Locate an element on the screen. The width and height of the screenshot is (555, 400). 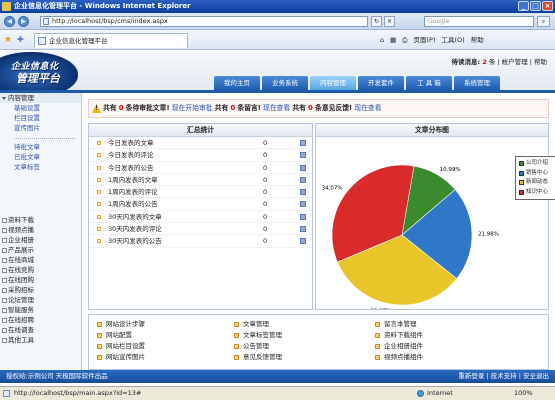
search-icon: ⌕ is located at coordinates (543, 21).